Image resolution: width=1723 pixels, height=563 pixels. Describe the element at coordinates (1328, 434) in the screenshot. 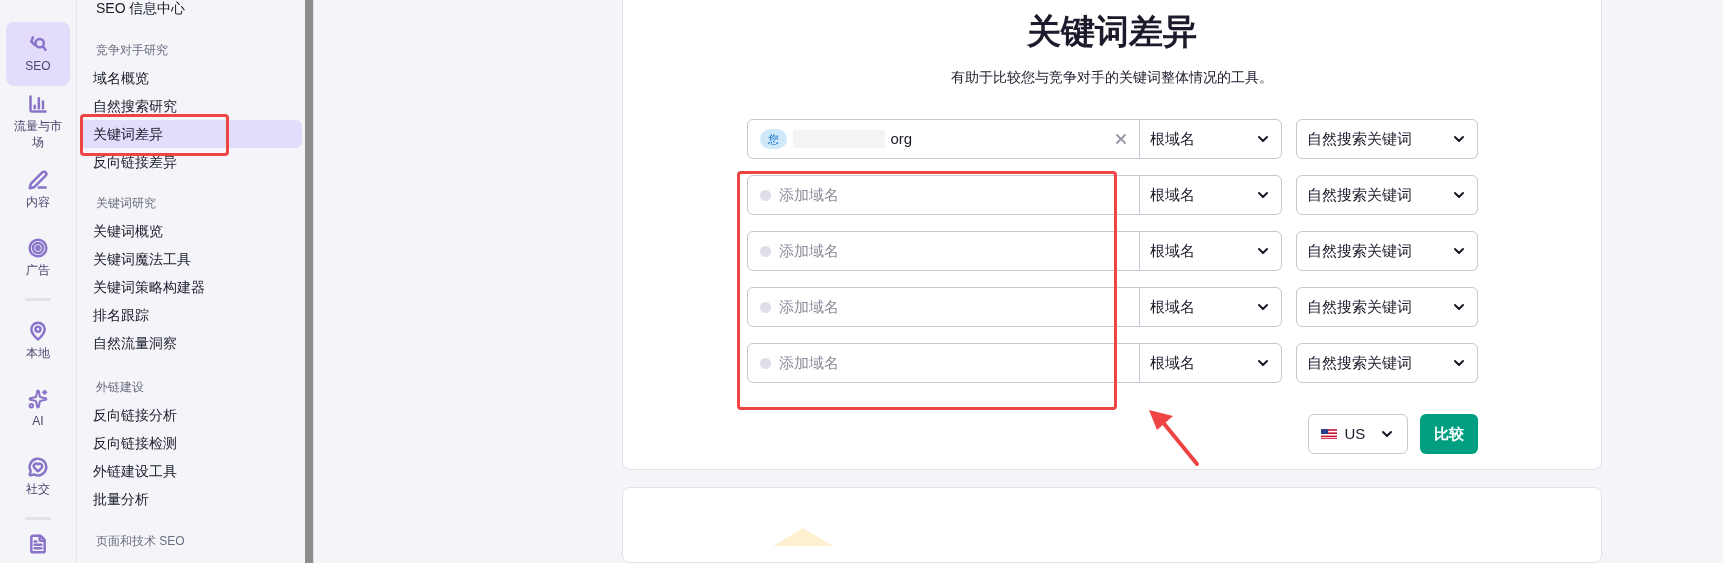

I see `flag-icon` at that location.